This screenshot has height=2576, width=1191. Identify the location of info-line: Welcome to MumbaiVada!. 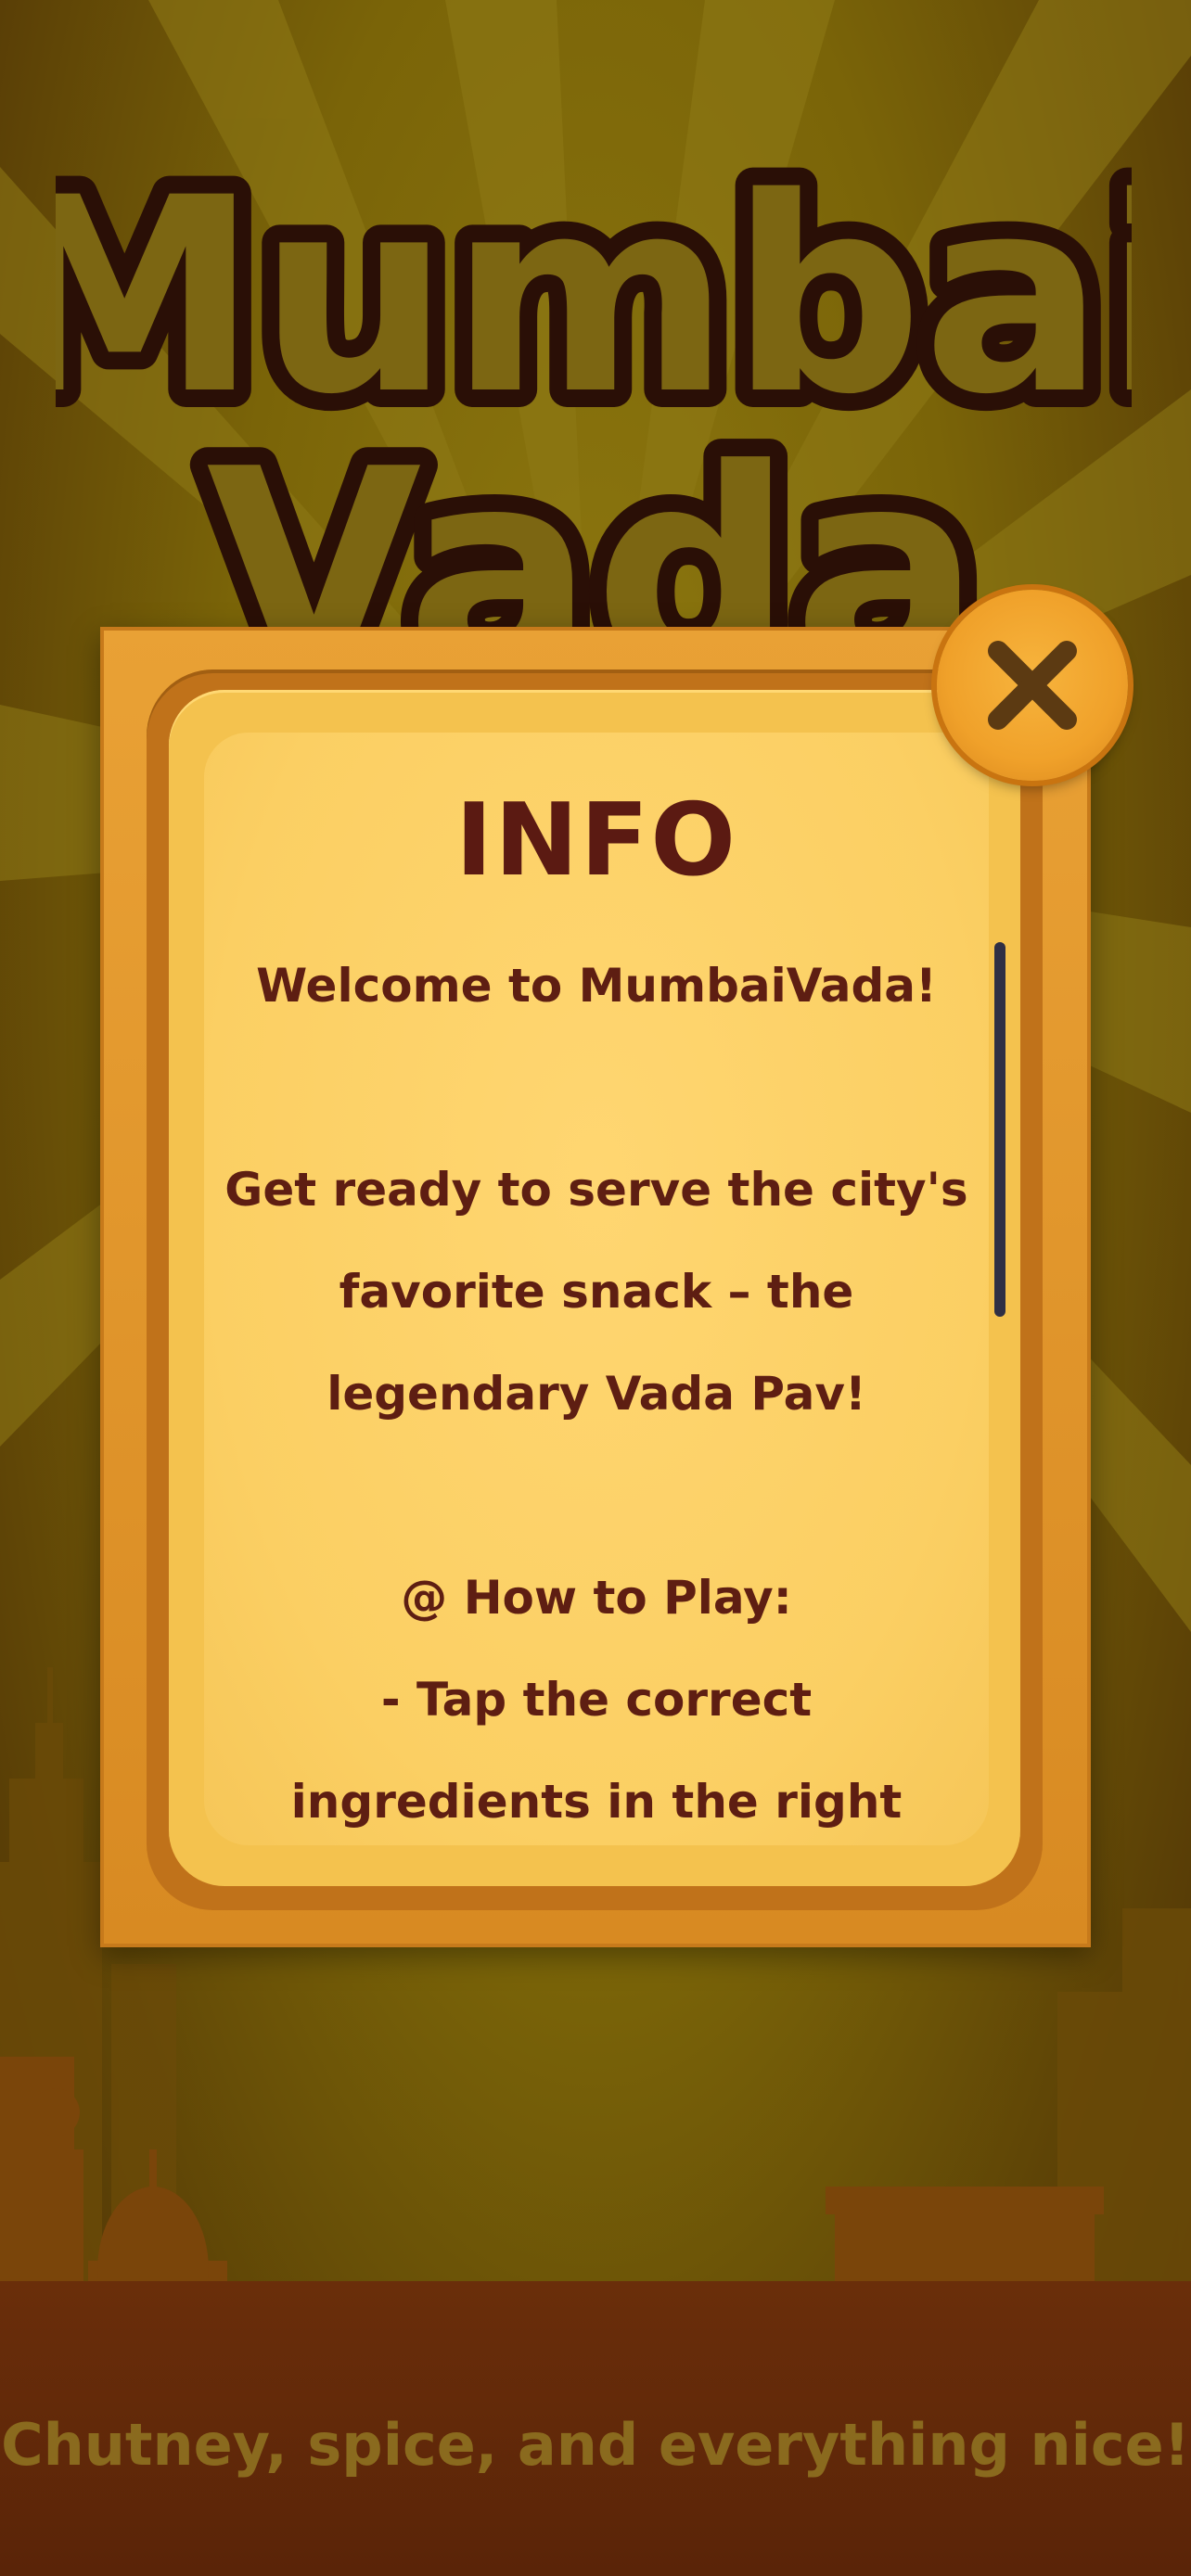
(597, 986).